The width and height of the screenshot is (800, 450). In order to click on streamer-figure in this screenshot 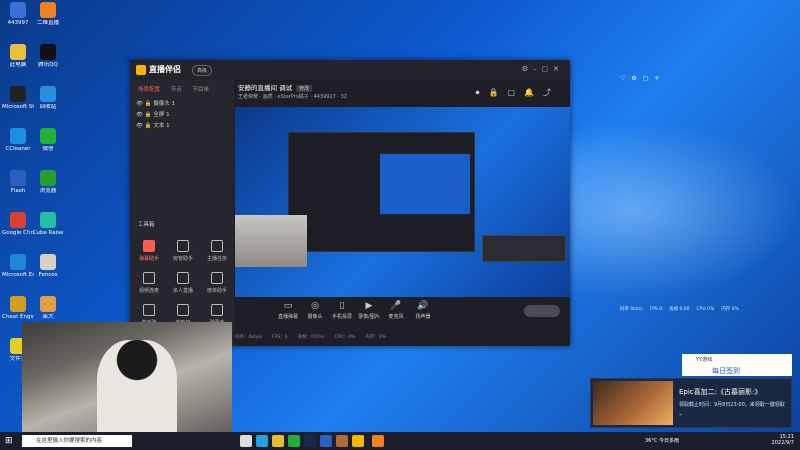, I will do `click(137, 390)`.